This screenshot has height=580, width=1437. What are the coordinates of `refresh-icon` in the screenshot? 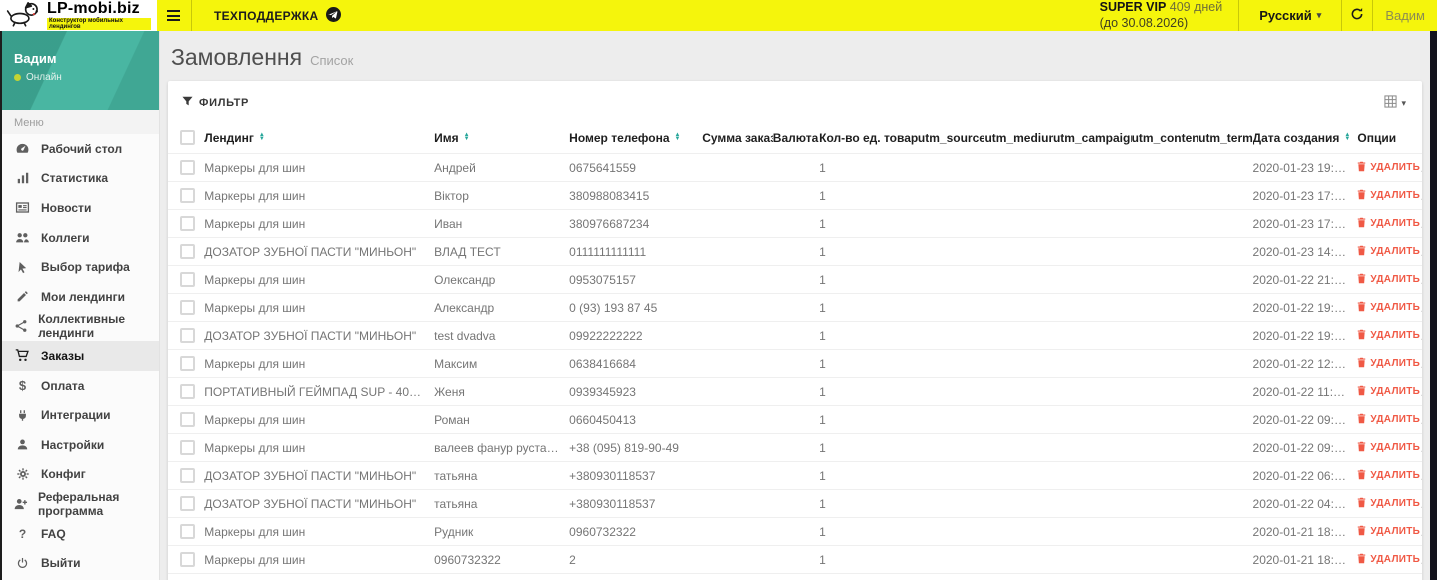 It's located at (1357, 15).